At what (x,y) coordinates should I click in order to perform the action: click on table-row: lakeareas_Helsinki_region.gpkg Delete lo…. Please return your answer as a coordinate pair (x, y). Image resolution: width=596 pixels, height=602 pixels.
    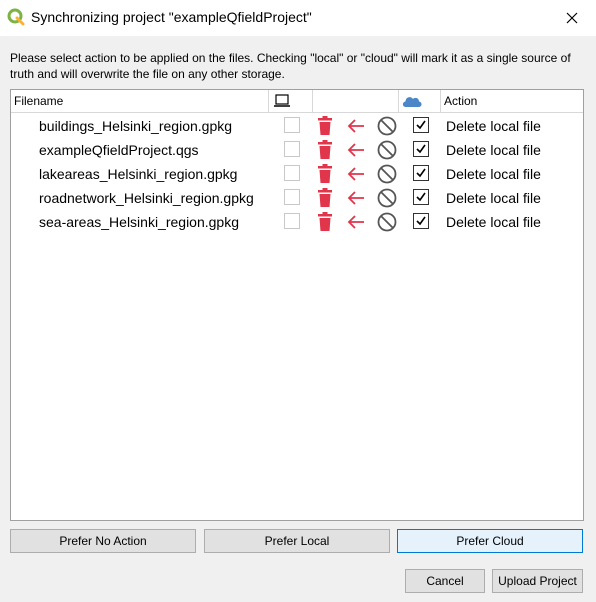
    Looking at the image, I should click on (297, 174).